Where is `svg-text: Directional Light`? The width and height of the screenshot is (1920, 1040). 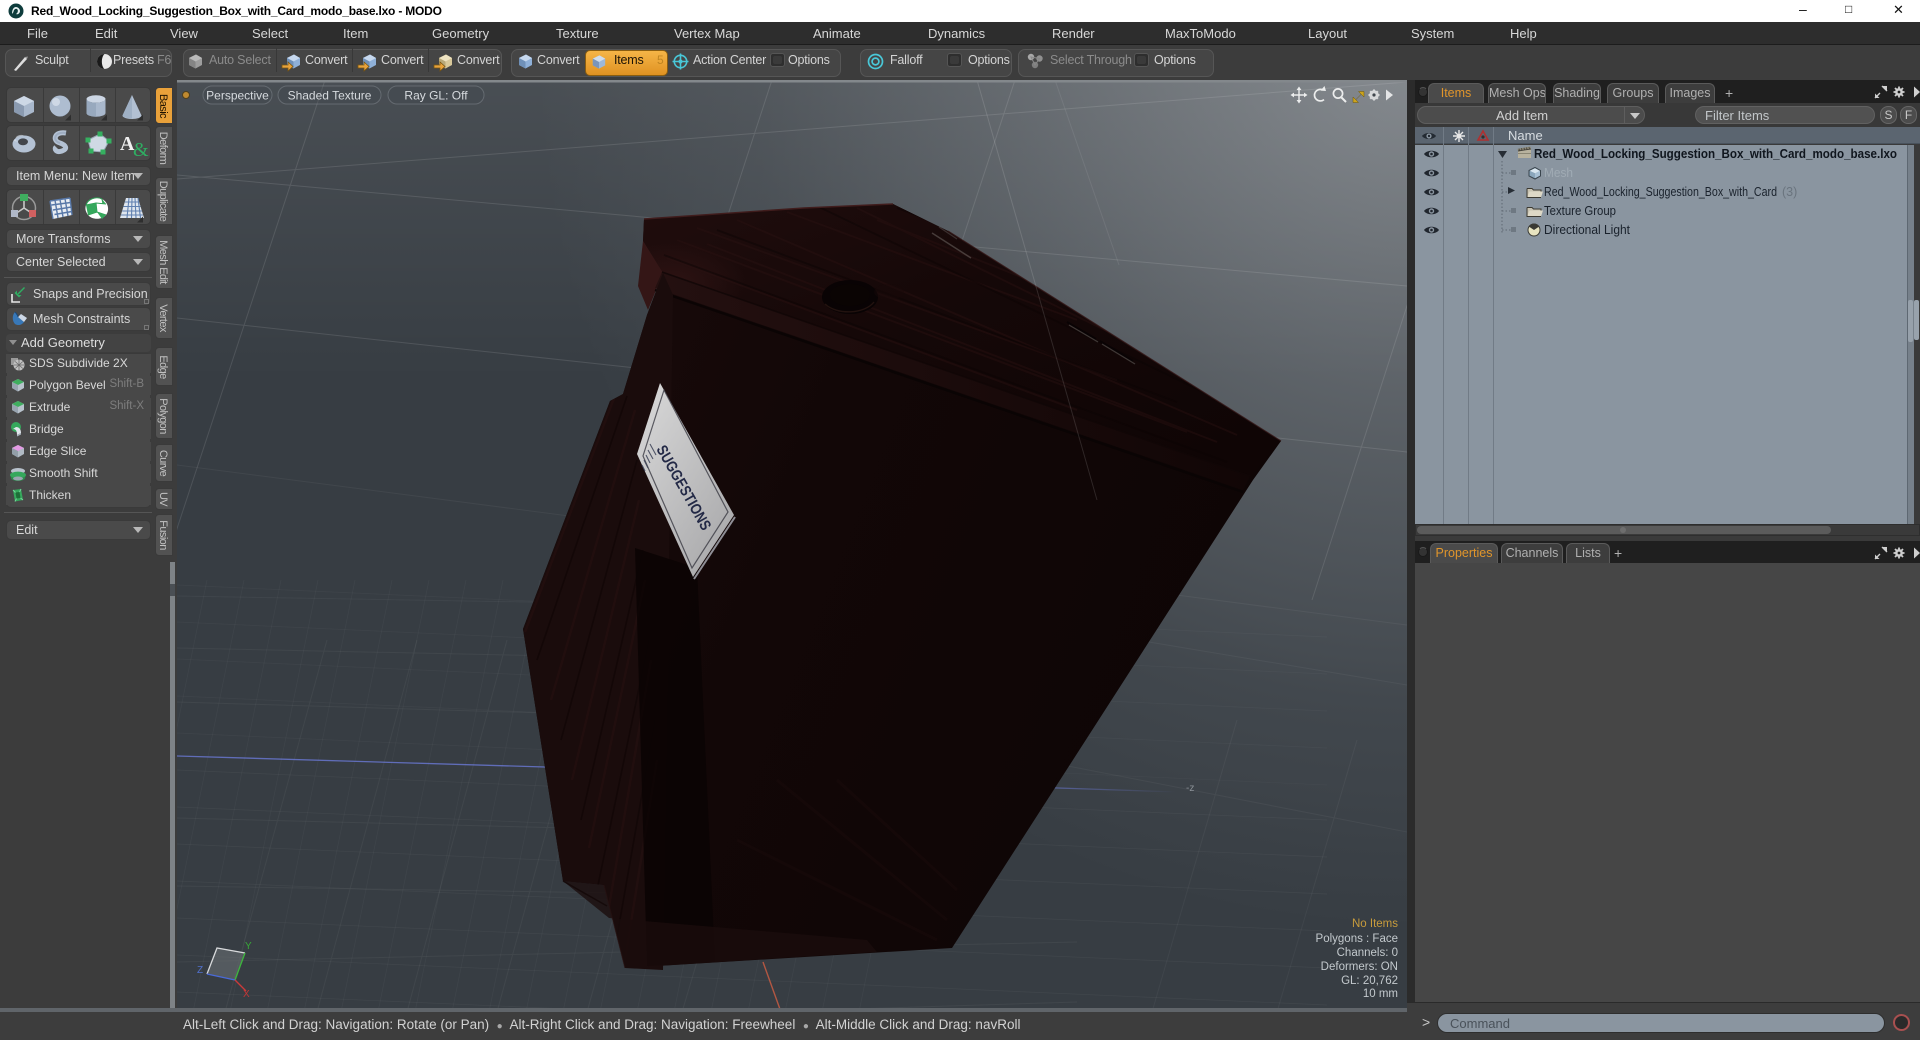
svg-text: Directional Light is located at coordinates (1587, 230).